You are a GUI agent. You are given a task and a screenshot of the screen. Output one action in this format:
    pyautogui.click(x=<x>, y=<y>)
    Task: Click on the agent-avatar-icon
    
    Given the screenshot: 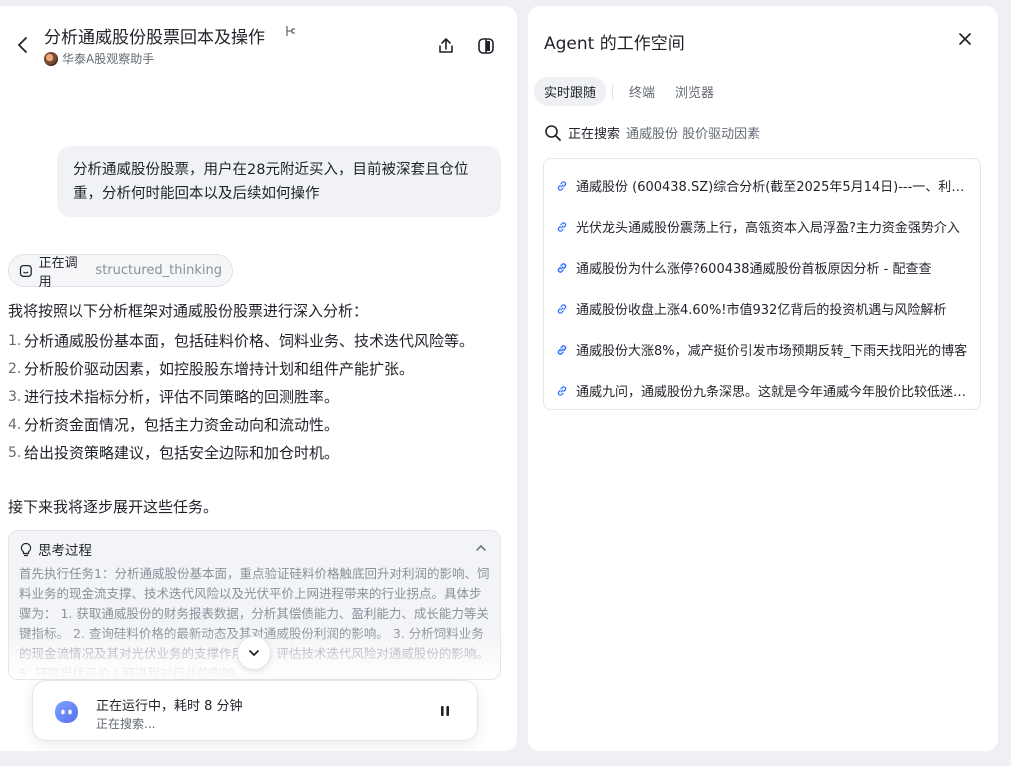 What is the action you would take?
    pyautogui.click(x=66, y=712)
    